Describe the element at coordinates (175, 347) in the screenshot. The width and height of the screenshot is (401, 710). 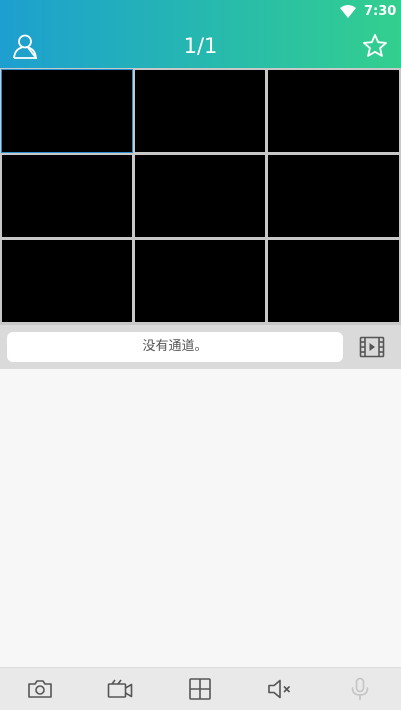
I see `no-channel-label: 没有通道。` at that location.